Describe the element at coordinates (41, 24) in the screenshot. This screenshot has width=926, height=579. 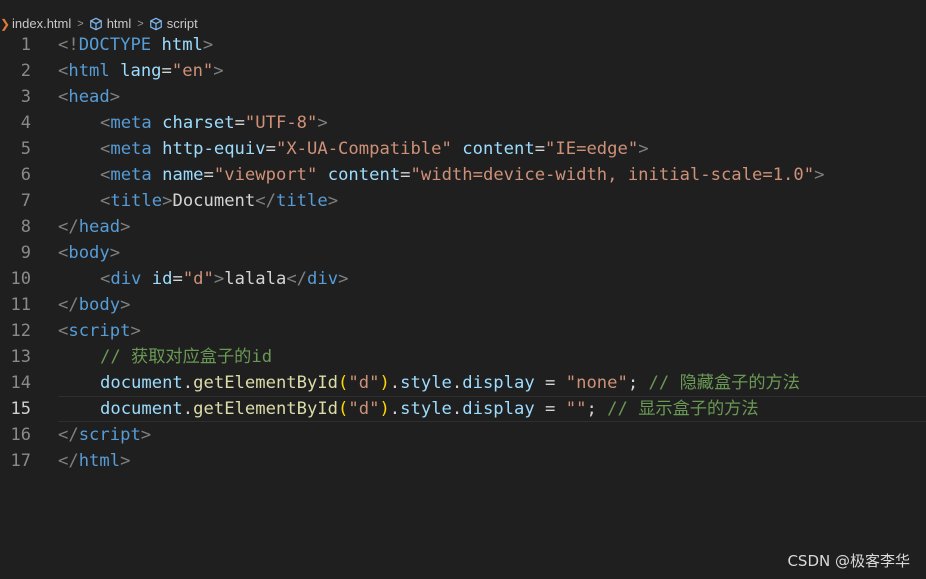
I see `breadcrumb-item-file: index.html` at that location.